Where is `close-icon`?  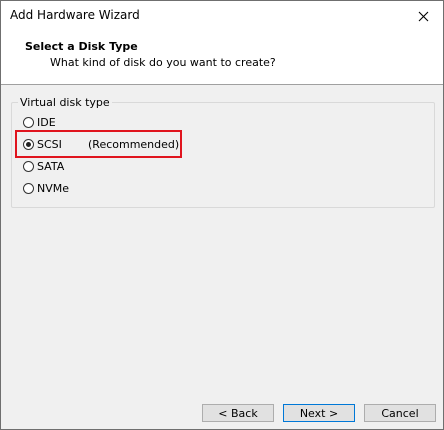
close-icon is located at coordinates (423, 16).